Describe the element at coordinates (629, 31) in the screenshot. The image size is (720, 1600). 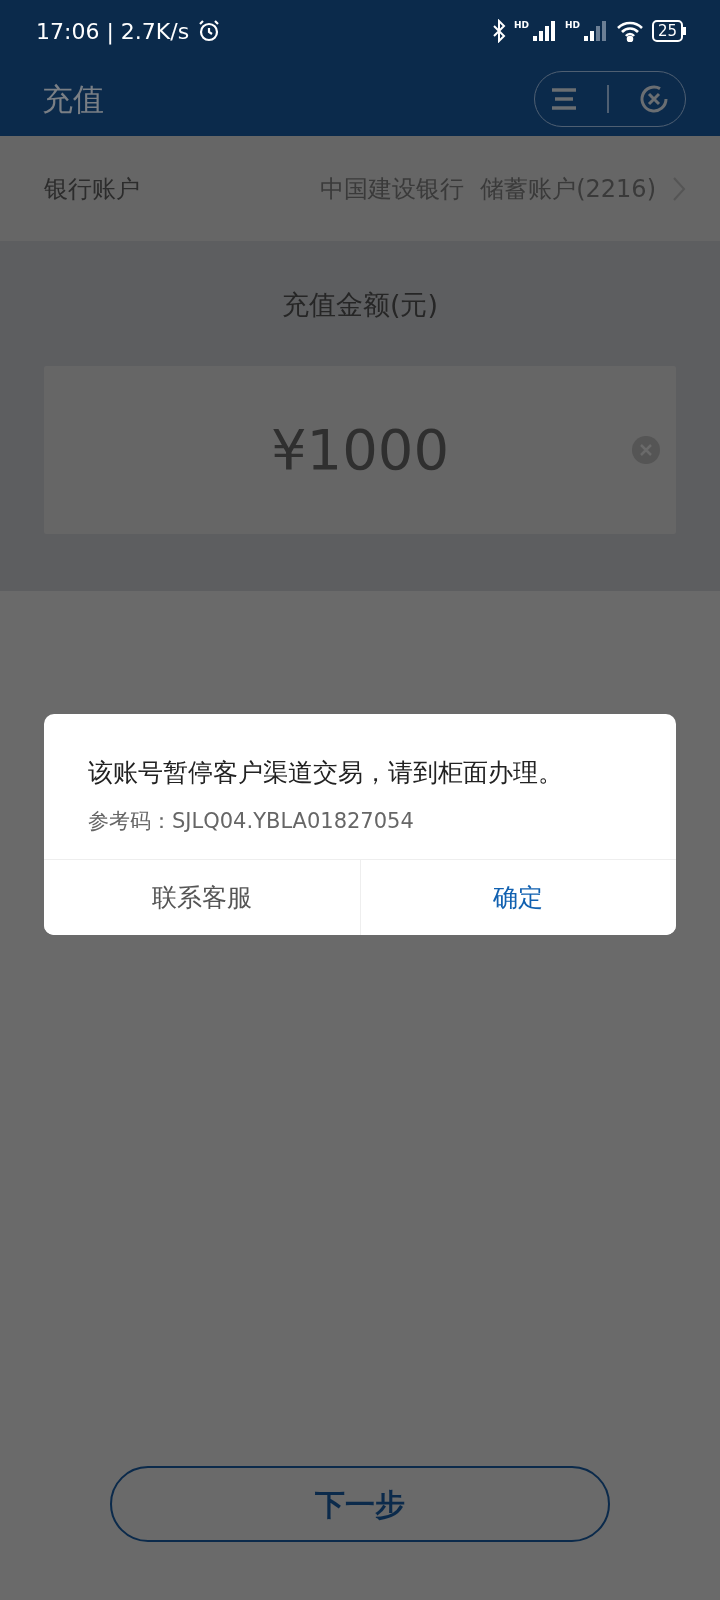
I see `wifi-icon` at that location.